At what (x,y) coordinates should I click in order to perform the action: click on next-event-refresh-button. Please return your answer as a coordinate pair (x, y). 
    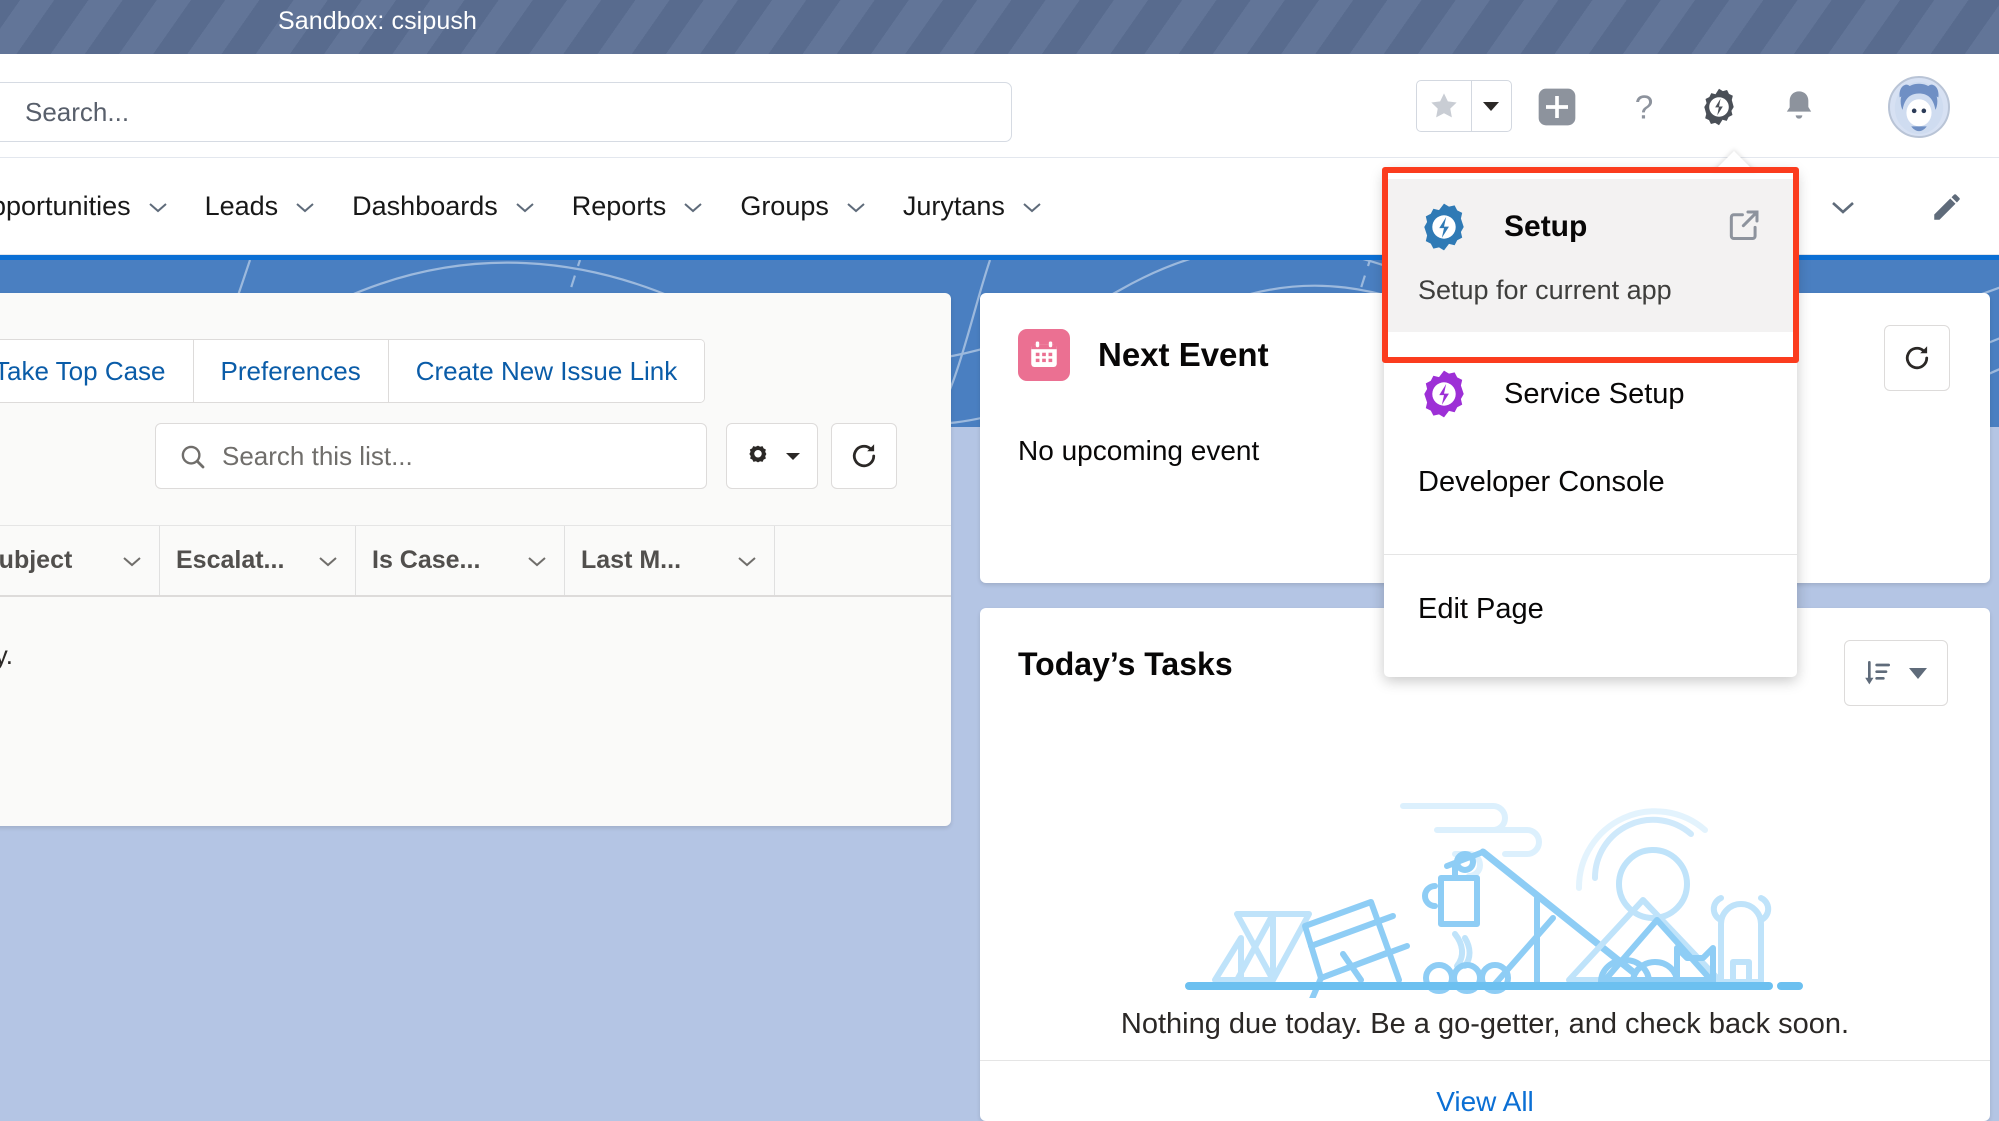
    Looking at the image, I should click on (1917, 358).